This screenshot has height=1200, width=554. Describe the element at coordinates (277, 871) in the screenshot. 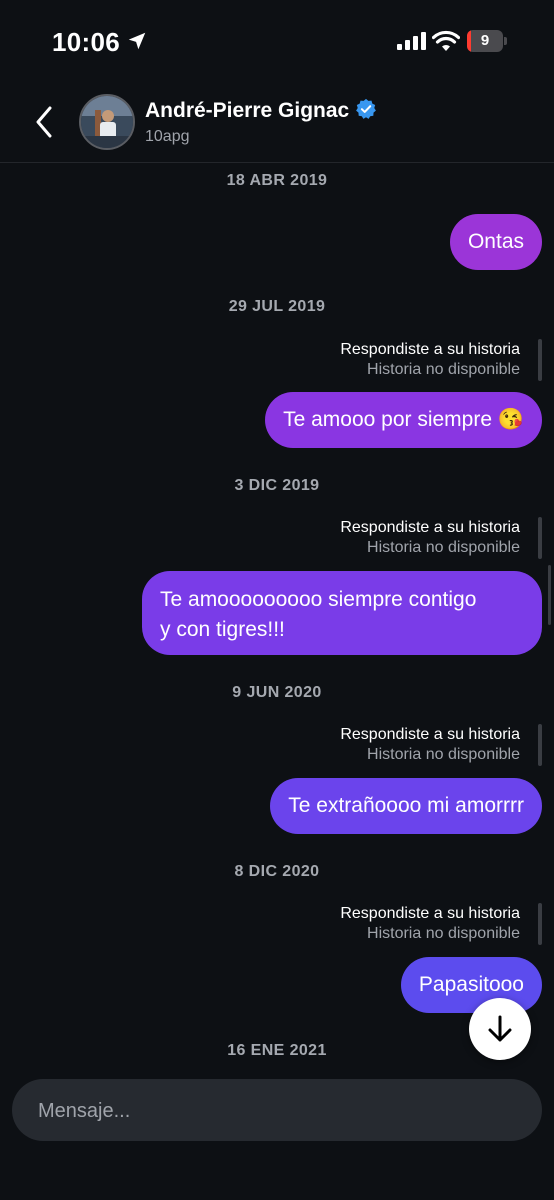

I see `date-separator: 8 DIC 2020` at that location.